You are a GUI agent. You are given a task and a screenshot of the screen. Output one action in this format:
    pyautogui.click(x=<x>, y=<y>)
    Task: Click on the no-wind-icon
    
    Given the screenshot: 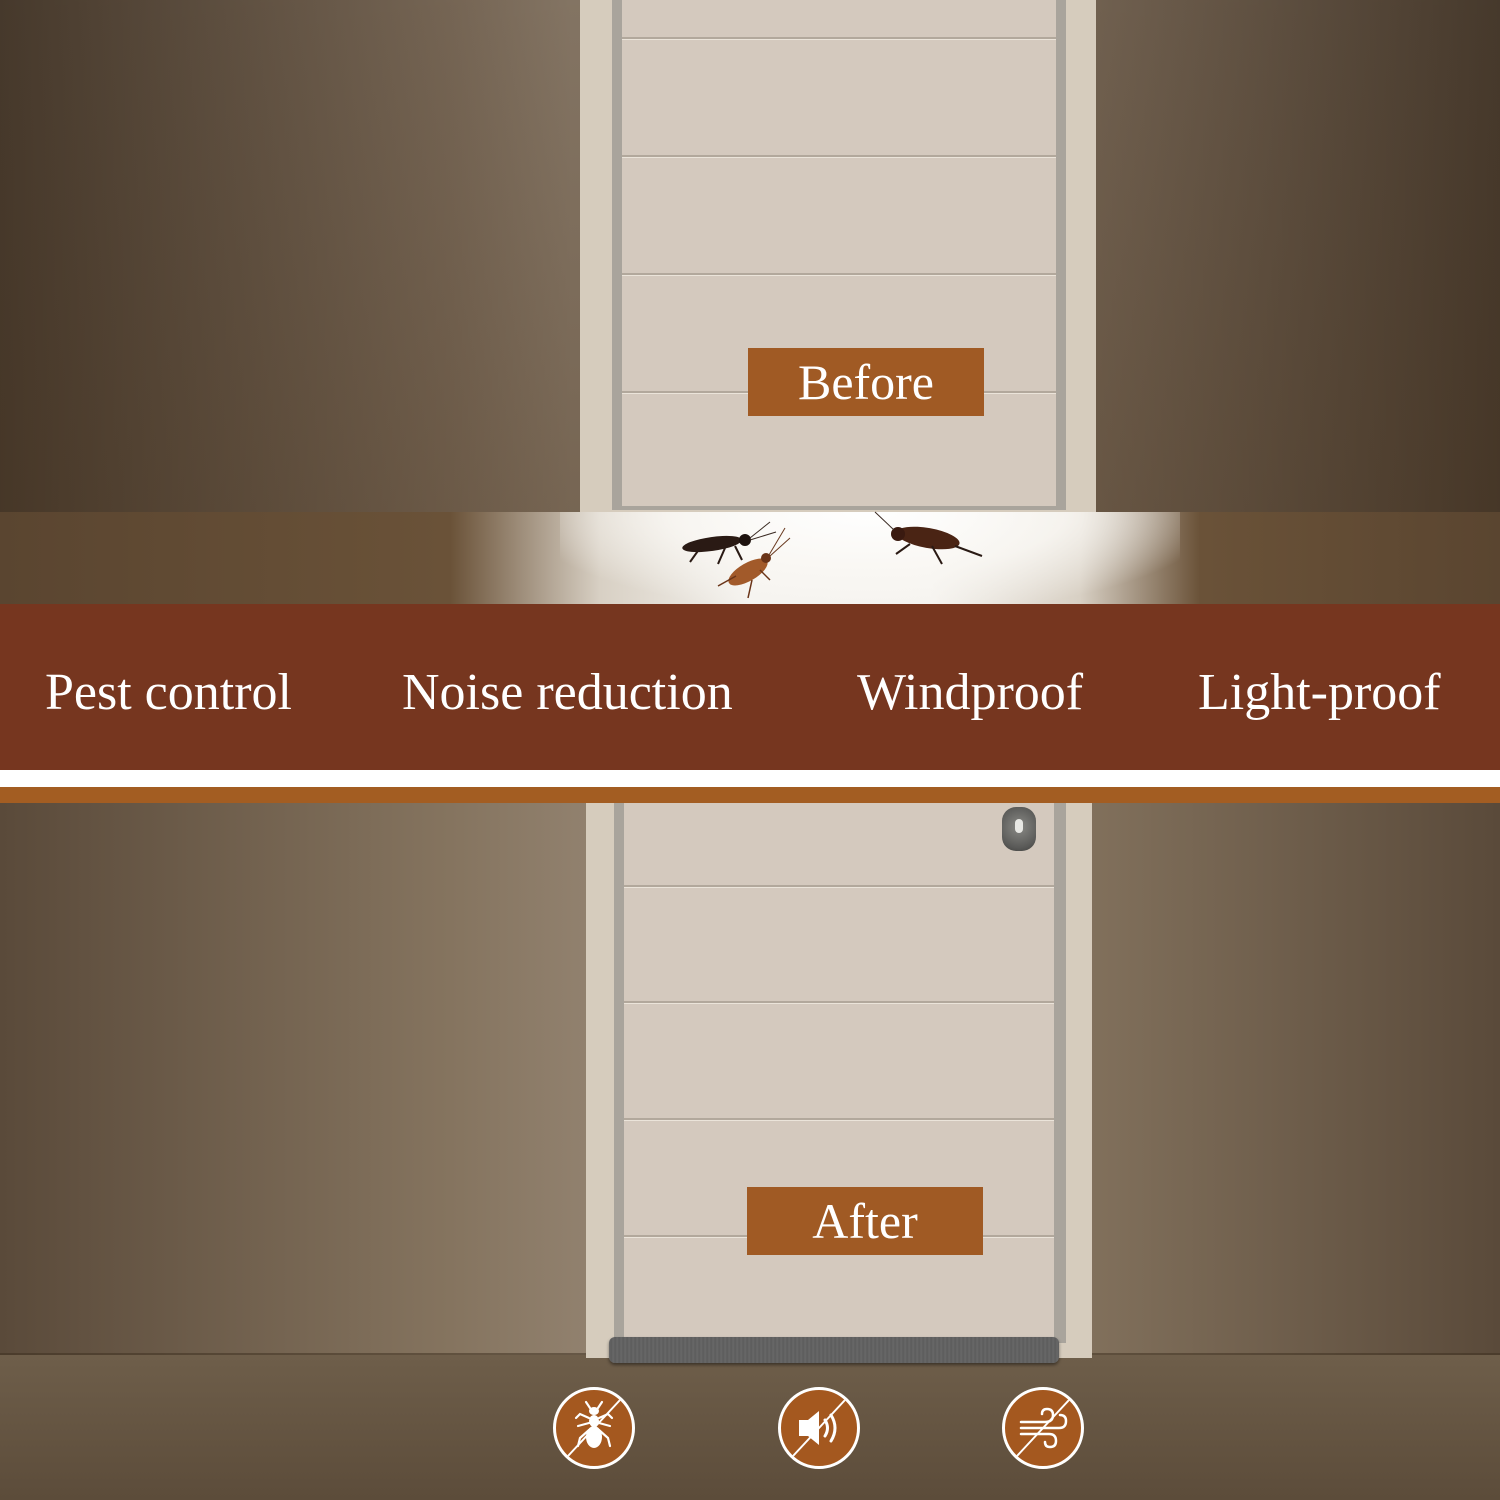 What is the action you would take?
    pyautogui.click(x=1043, y=1428)
    